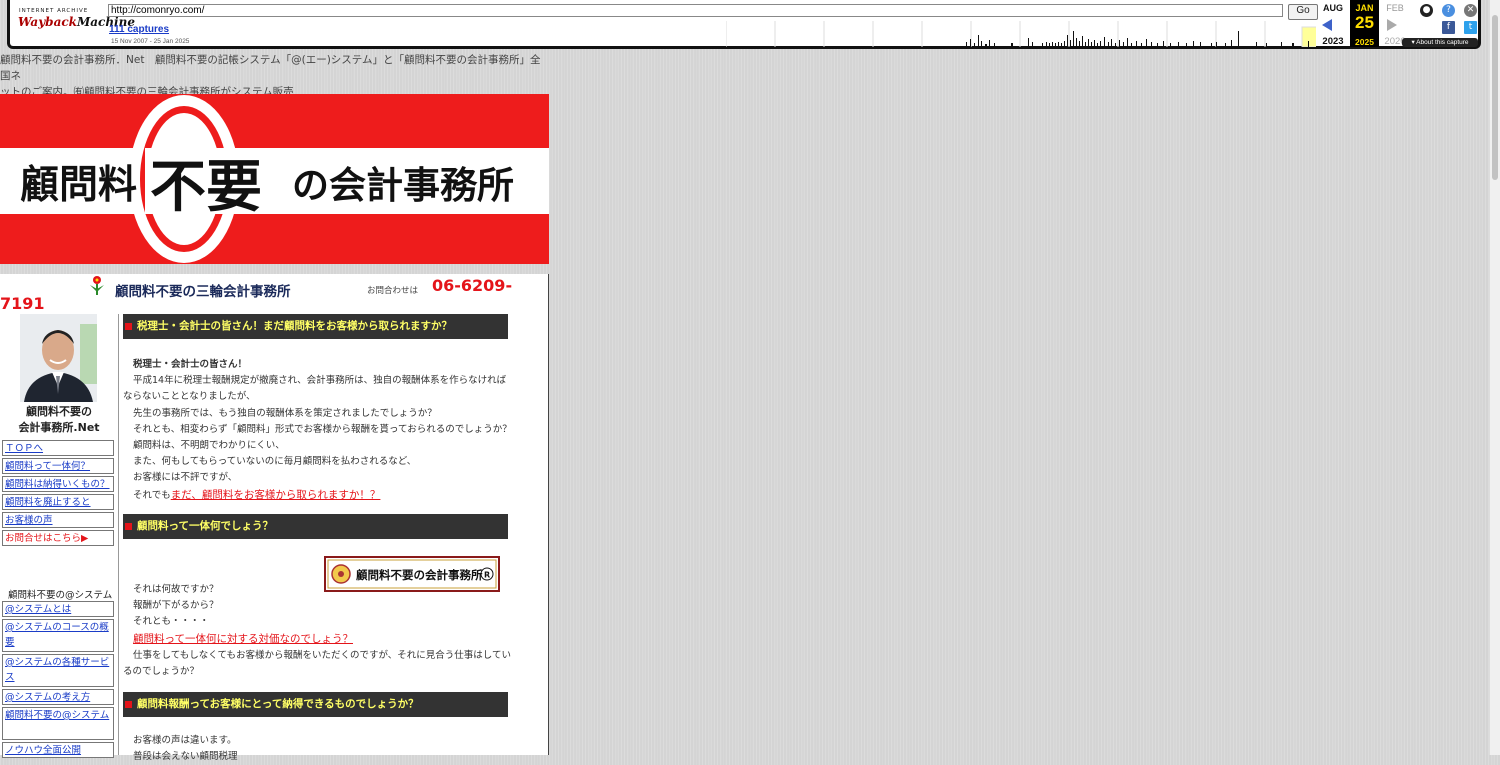  I want to click on section-heading: 顧問料報酬ってお客様にとって納得できるものでしょうか？, so click(315, 704).